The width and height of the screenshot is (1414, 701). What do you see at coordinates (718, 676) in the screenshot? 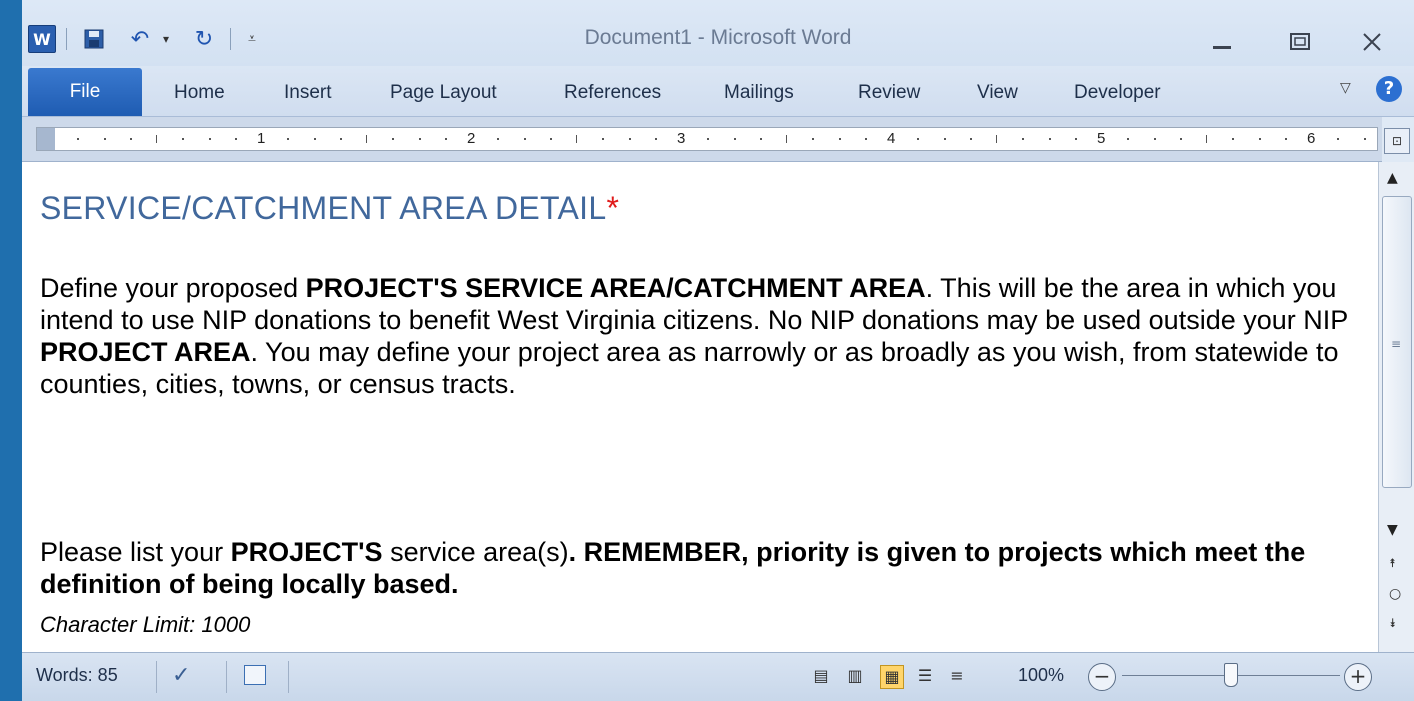
I see `status-bar: Words: 85 ✓ ▤ ▥ ▦ ☰ ≡ 100% − +` at bounding box center [718, 676].